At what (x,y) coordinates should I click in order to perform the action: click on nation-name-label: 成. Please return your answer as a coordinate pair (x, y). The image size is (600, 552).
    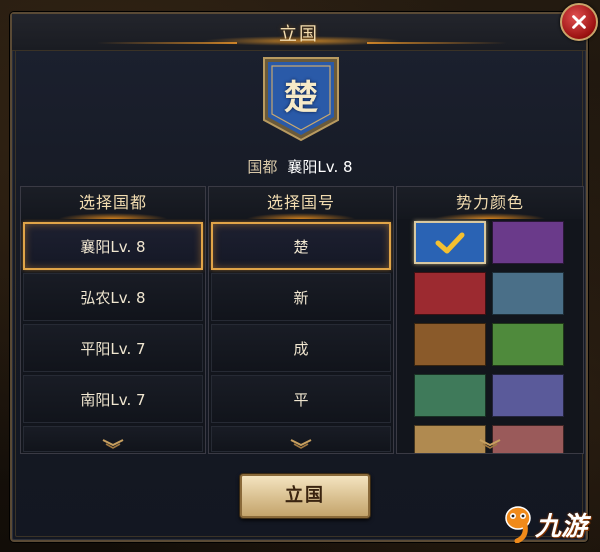
    Looking at the image, I should click on (301, 348).